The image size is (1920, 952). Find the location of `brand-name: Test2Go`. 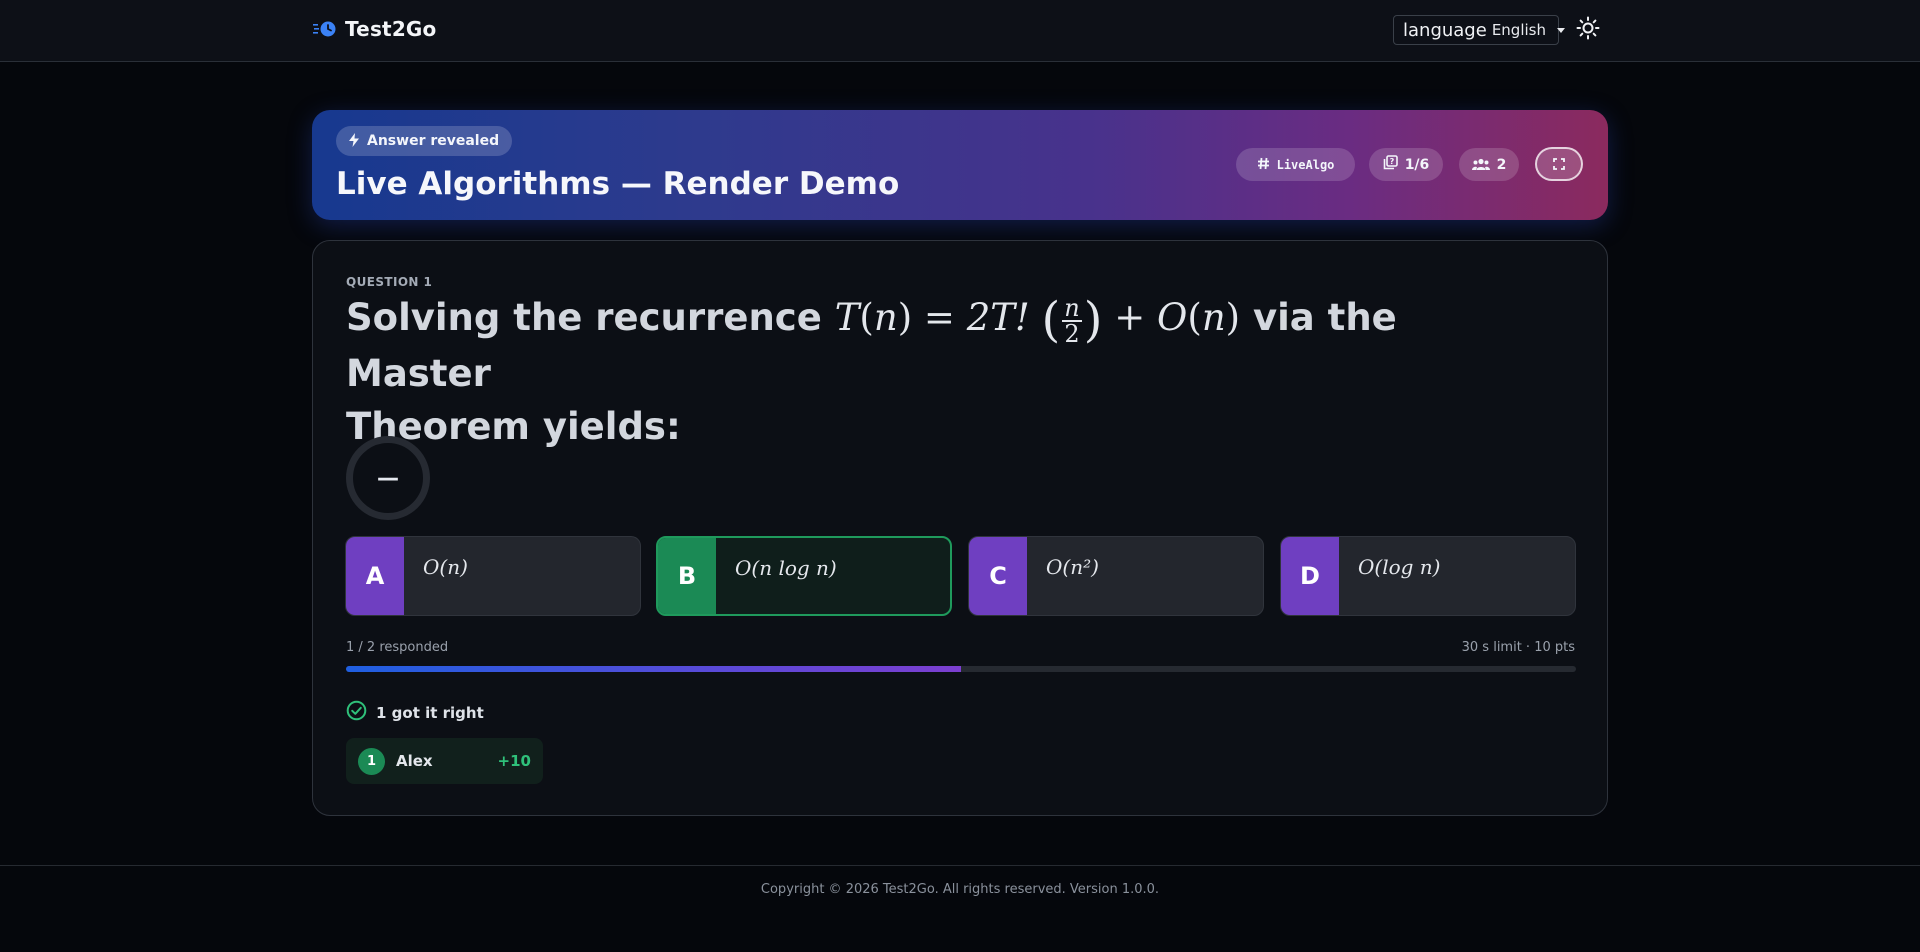

brand-name: Test2Go is located at coordinates (391, 29).